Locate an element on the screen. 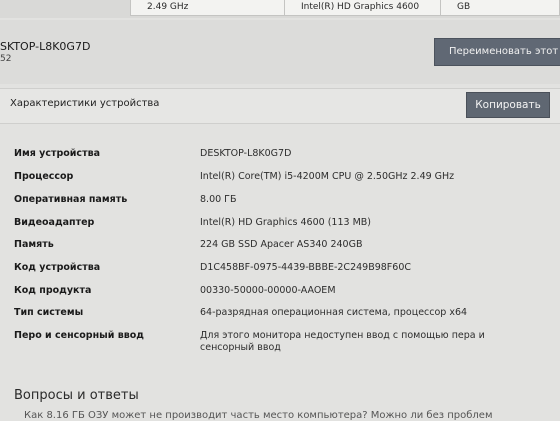 Image resolution: width=560 pixels, height=421 pixels. copy-button: Копировать is located at coordinates (508, 105).